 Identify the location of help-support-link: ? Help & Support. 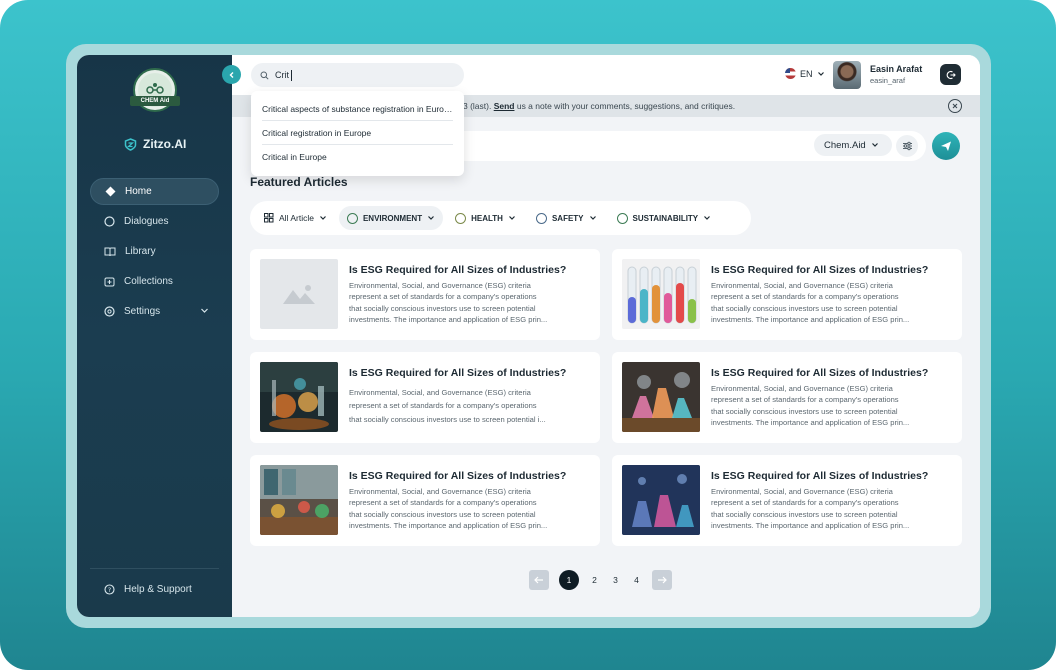
(154, 581).